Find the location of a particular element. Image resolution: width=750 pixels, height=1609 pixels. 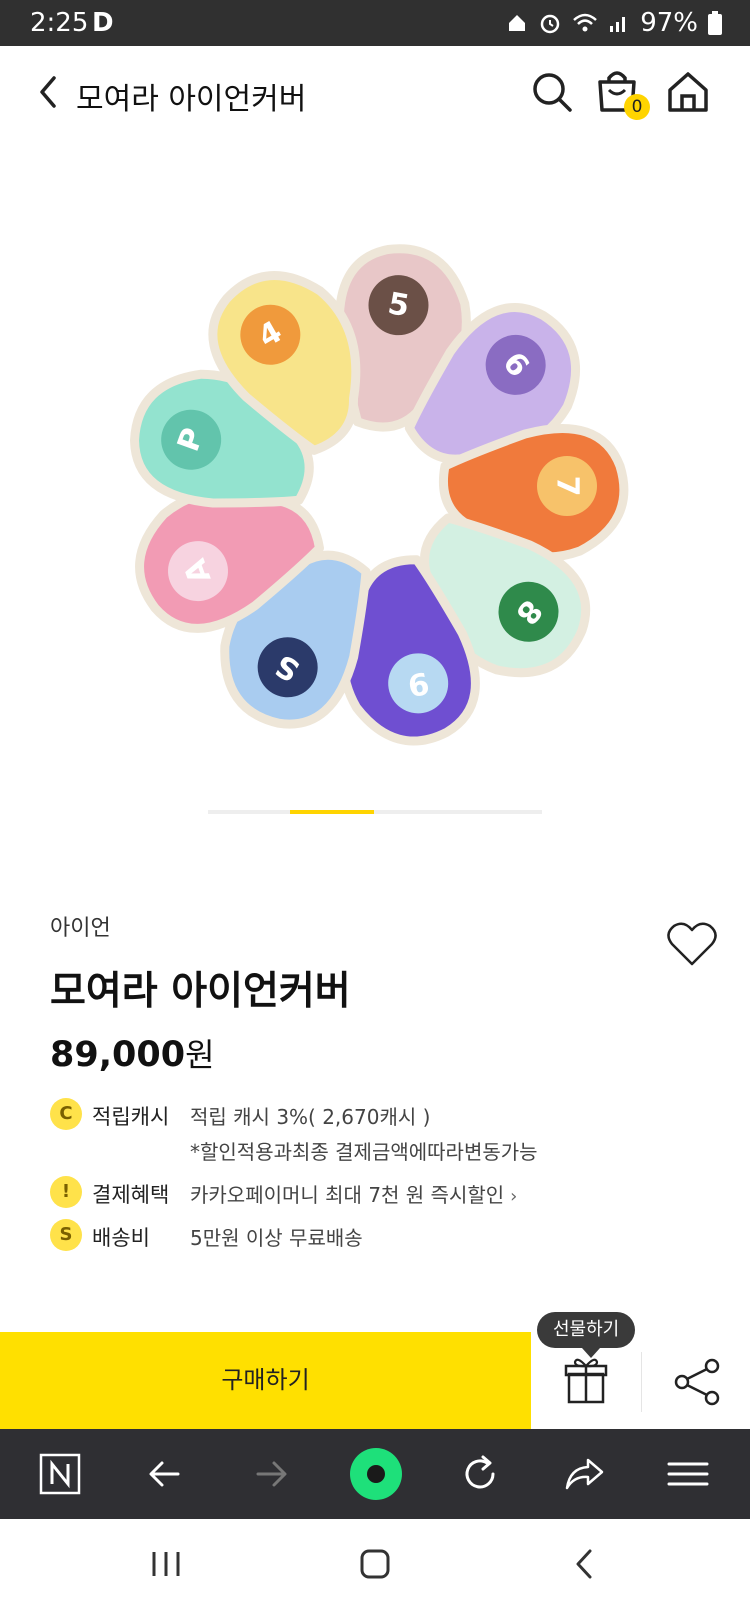

shipping-icon: S is located at coordinates (66, 1235).